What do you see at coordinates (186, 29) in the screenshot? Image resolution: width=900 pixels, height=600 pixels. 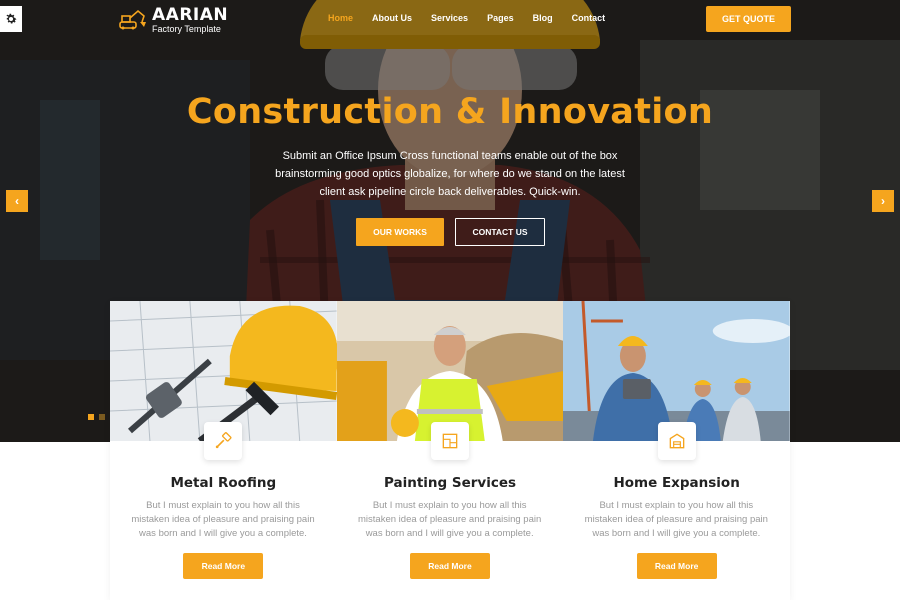 I see `brand-tagline: Factory Template` at bounding box center [186, 29].